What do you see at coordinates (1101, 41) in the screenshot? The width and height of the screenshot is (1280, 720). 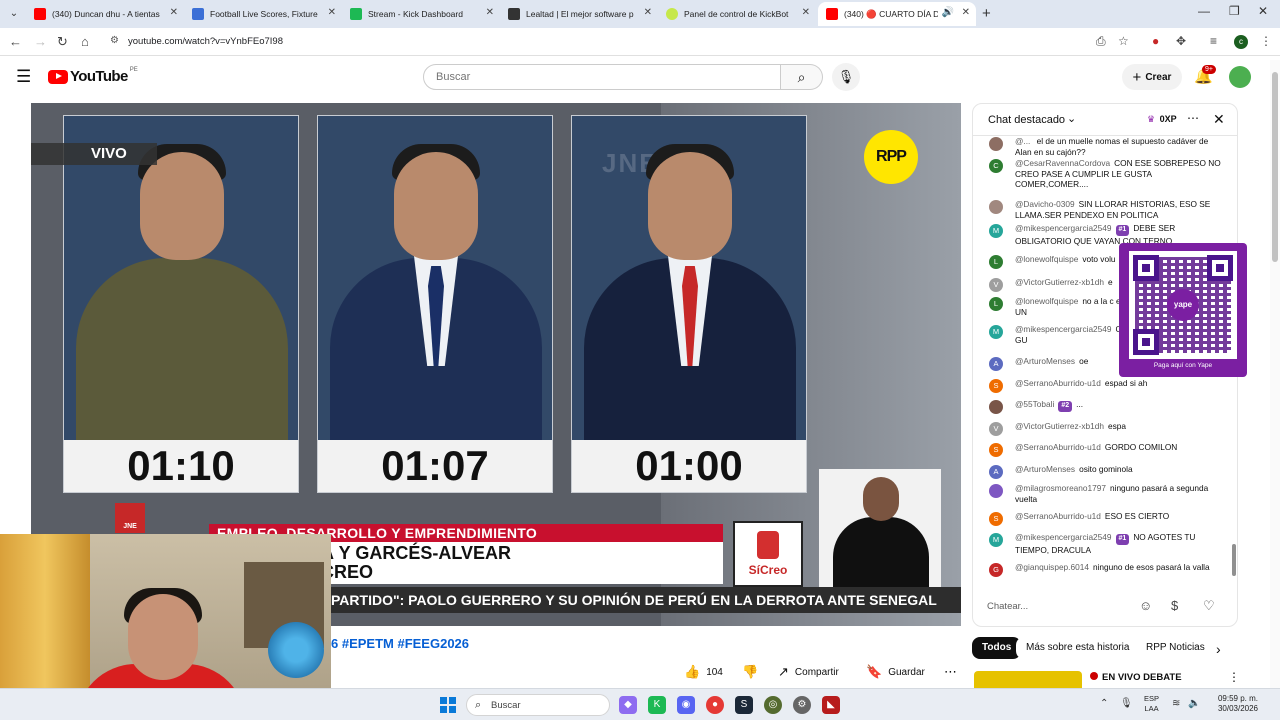 I see `install-app-icon: ⎙` at bounding box center [1101, 41].